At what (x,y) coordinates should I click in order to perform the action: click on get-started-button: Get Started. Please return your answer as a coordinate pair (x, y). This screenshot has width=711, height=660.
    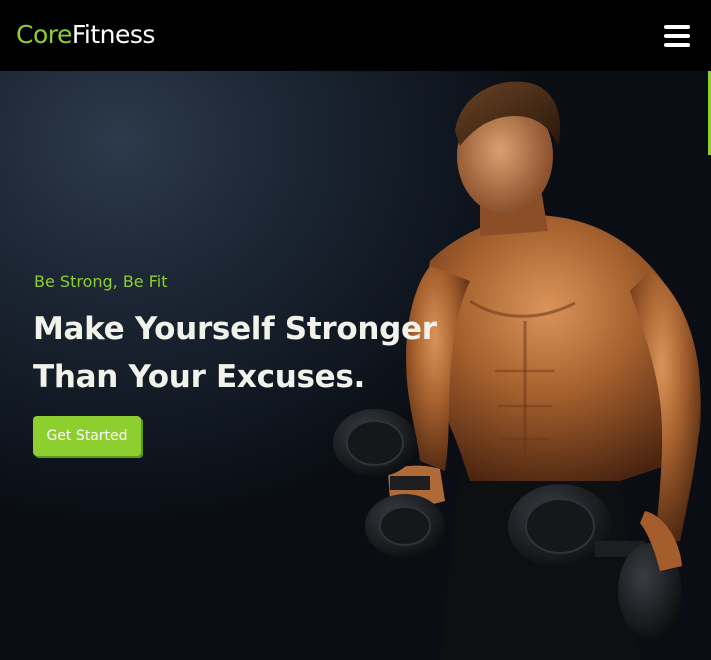
    Looking at the image, I should click on (87, 436).